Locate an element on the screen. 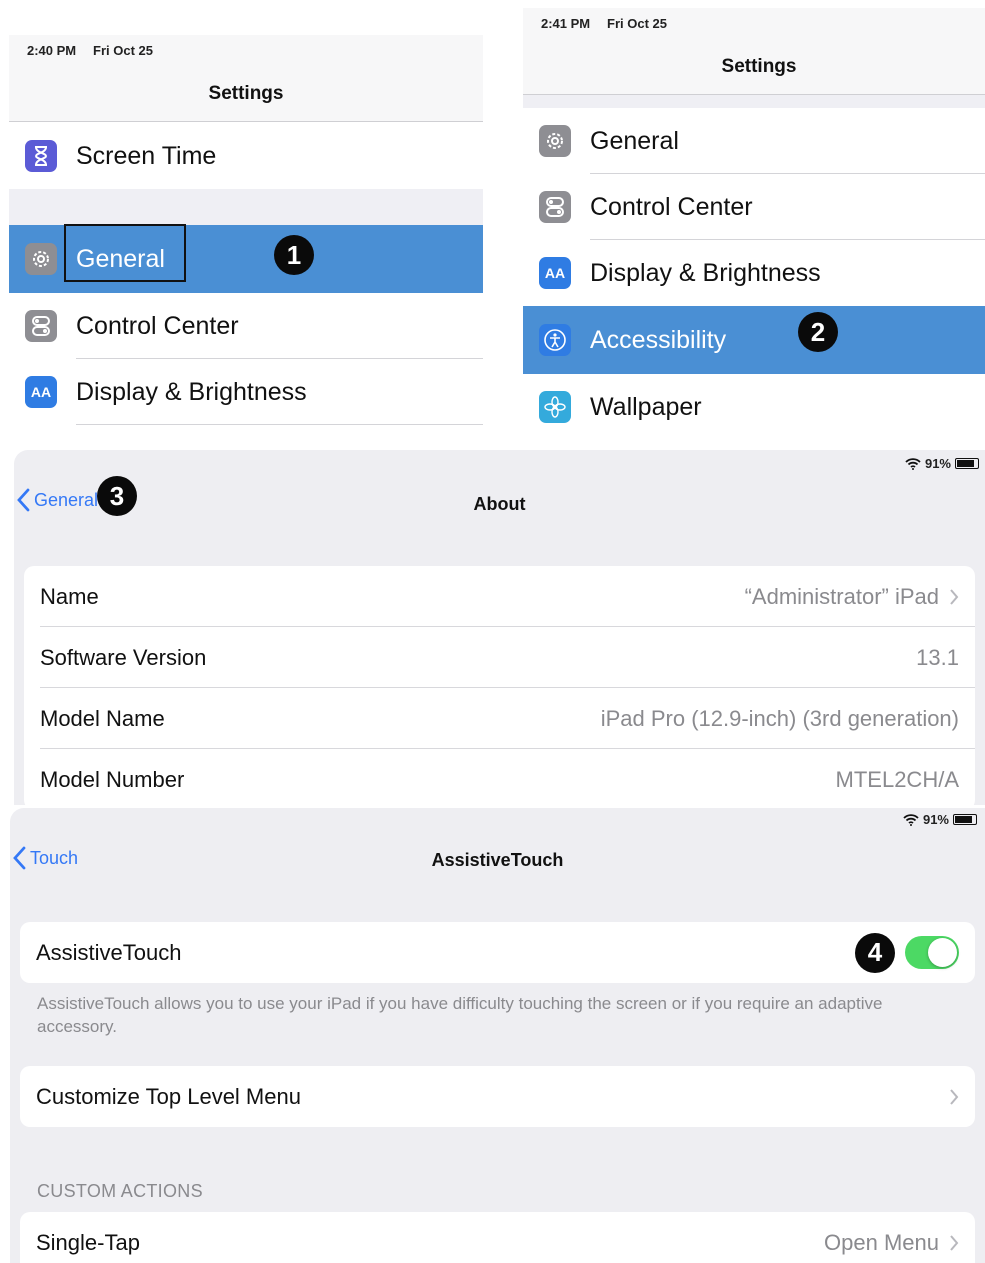 This screenshot has width=985, height=1263. step-badge: 1 is located at coordinates (294, 255).